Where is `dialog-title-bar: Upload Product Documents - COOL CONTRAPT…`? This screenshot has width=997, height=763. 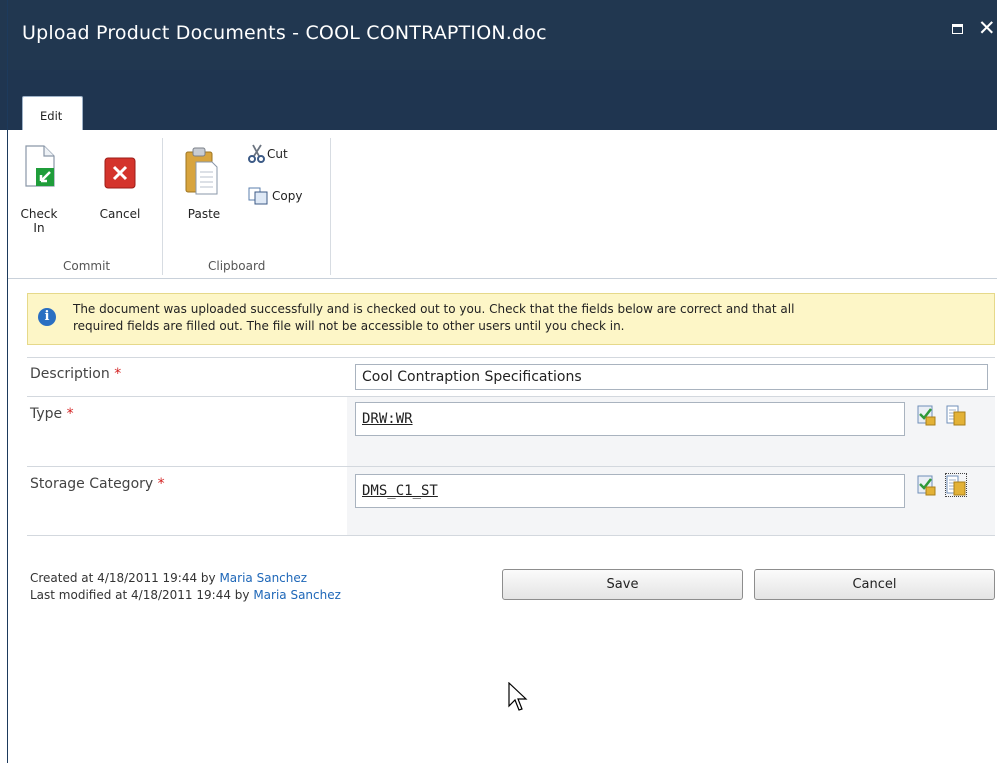 dialog-title-bar: Upload Product Documents - COOL CONTRAPT… is located at coordinates (498, 35).